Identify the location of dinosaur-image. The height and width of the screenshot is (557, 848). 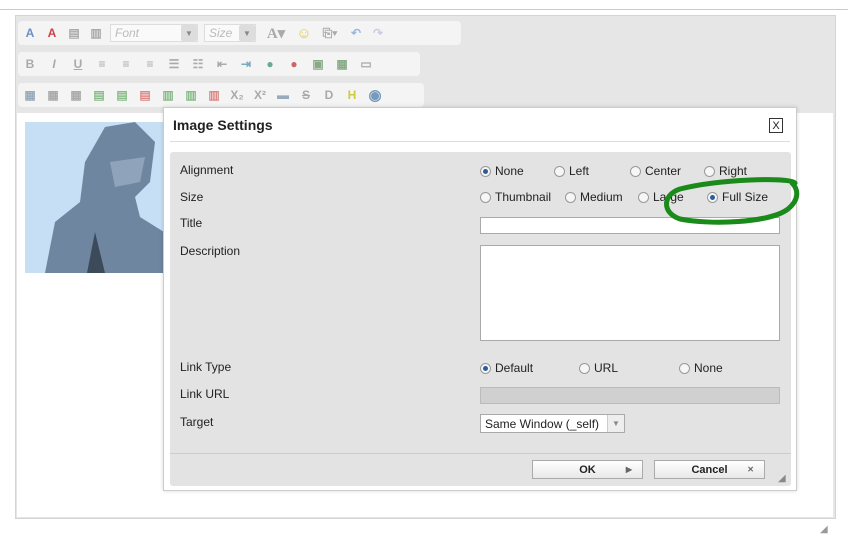
(94, 197).